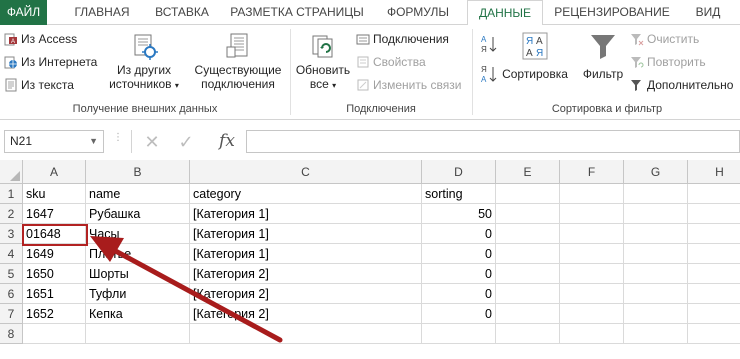  Describe the element at coordinates (592, 314) in the screenshot. I see `cell-f7` at that location.